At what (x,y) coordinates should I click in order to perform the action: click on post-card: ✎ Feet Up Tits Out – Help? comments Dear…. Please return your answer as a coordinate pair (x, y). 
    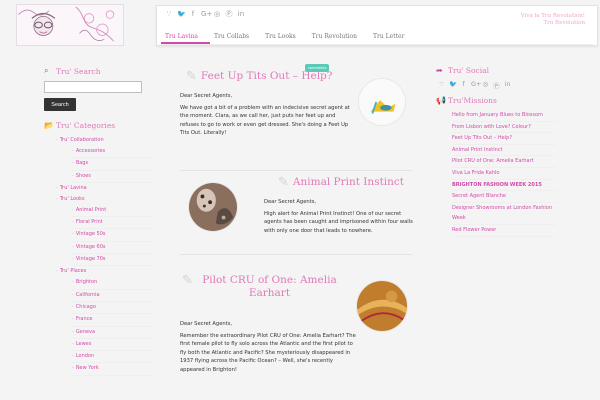
    Looking at the image, I should click on (296, 124).